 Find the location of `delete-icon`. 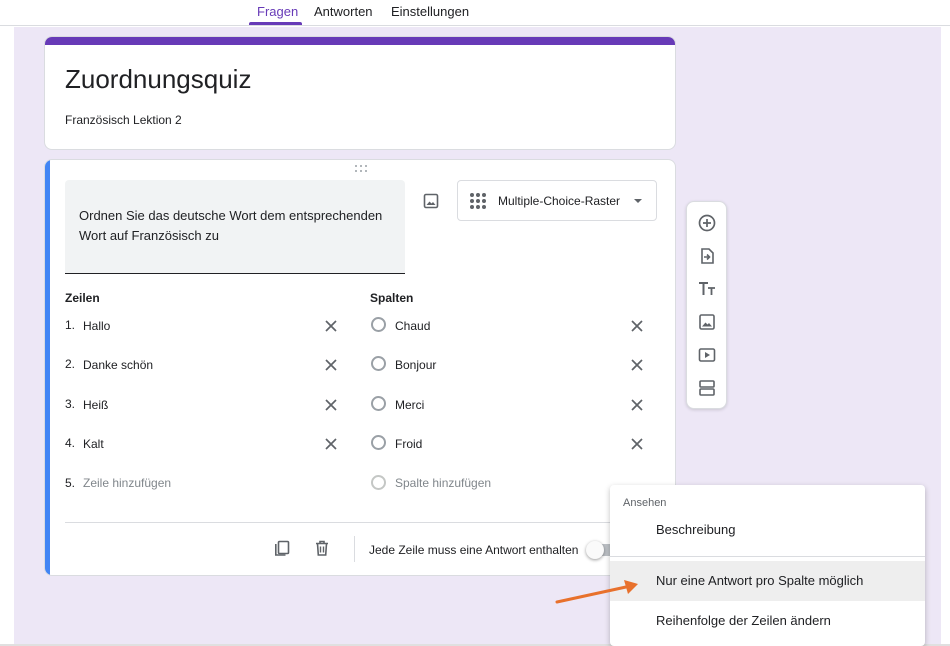

delete-icon is located at coordinates (322, 548).